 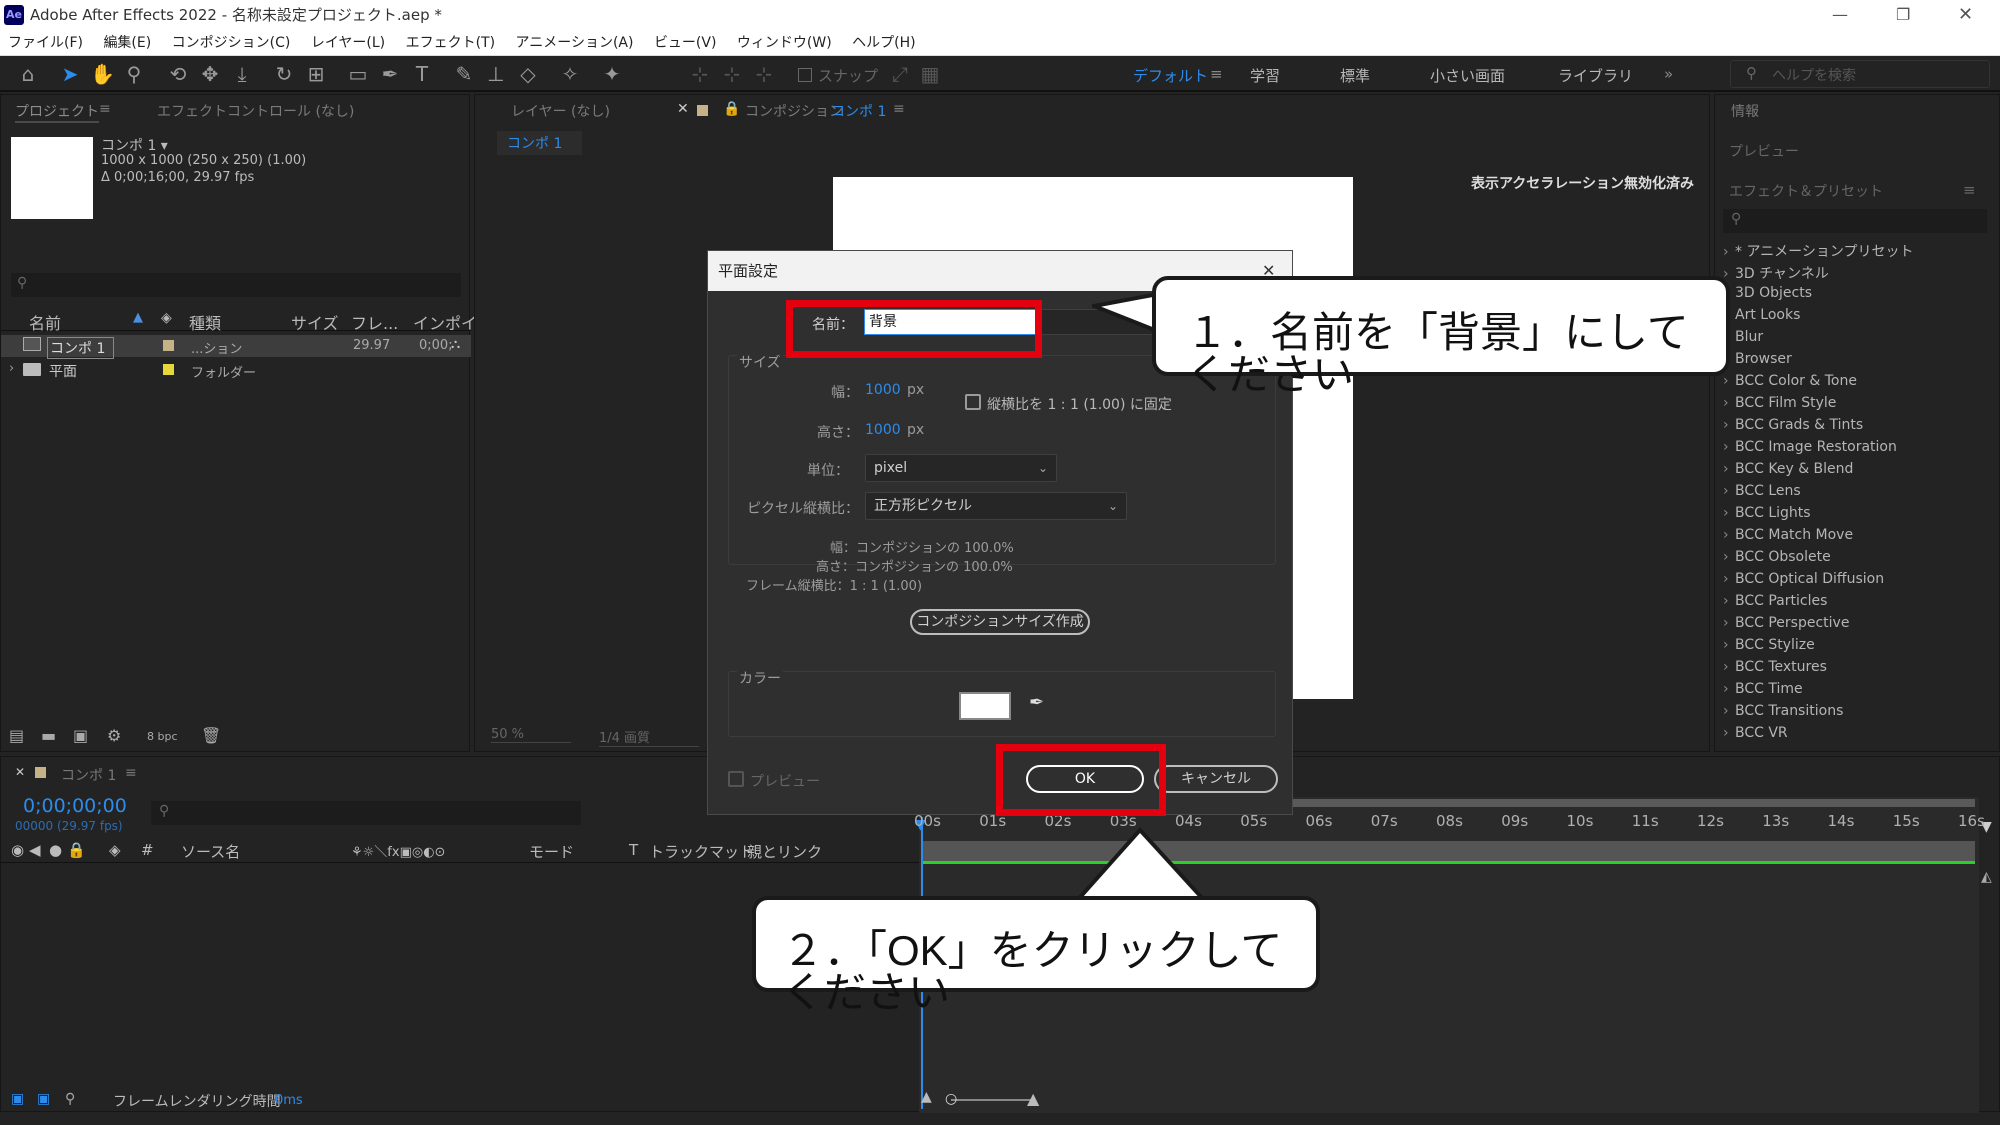 I want to click on snap-checkbox, so click(x=805, y=75).